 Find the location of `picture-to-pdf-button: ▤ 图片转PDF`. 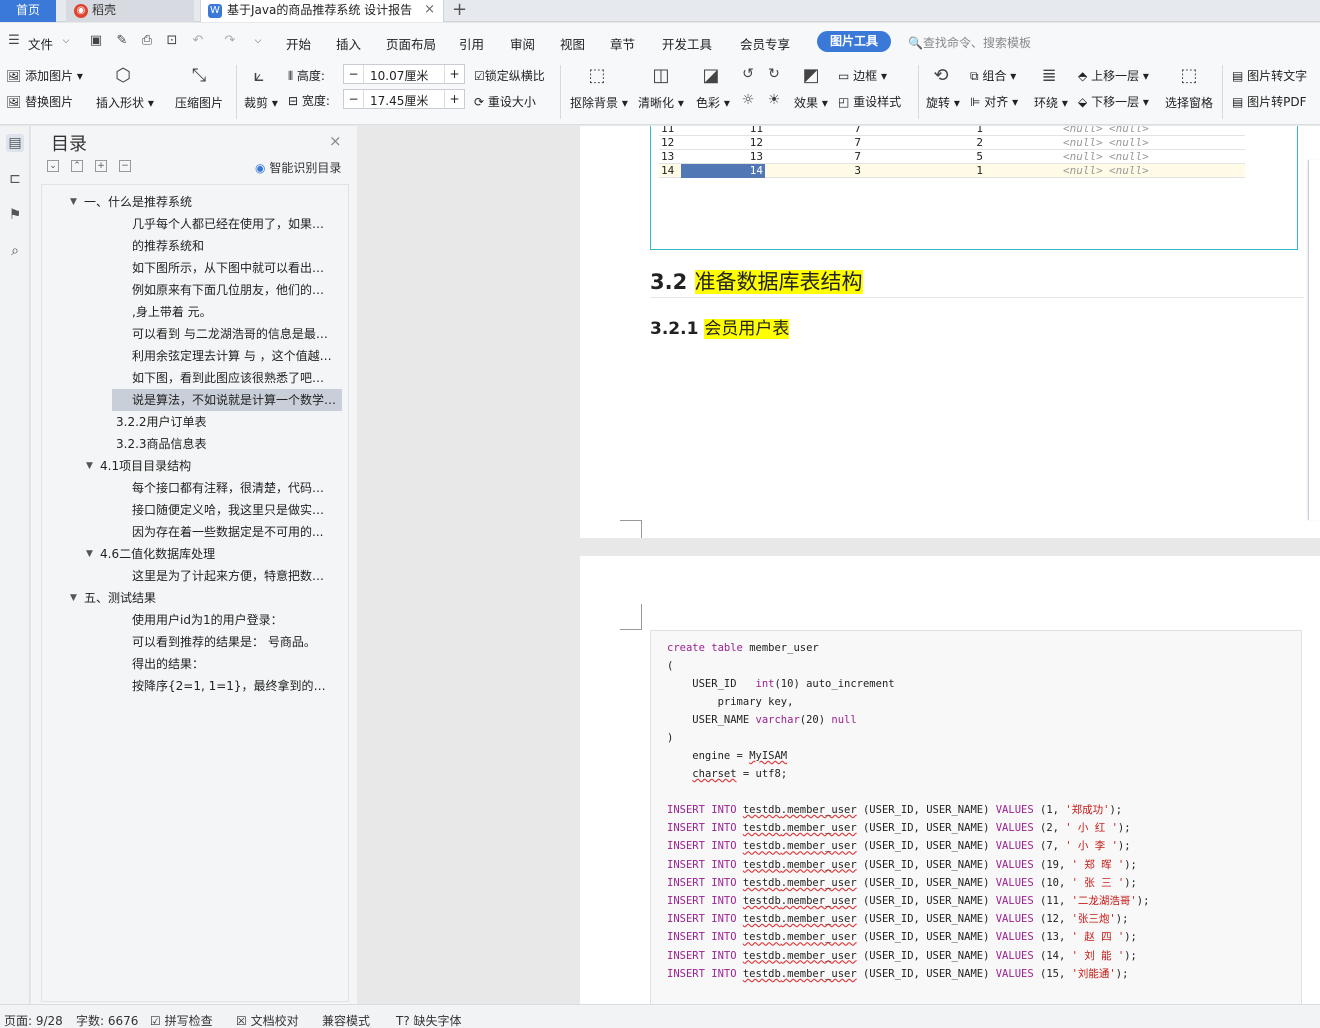

picture-to-pdf-button: ▤ 图片转PDF is located at coordinates (1269, 101).